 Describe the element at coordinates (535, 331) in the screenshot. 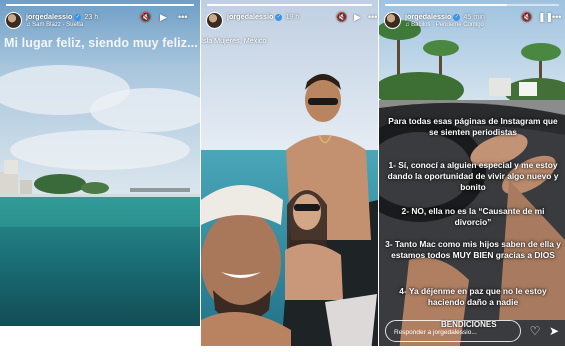

I see `heart-icon: ♡` at that location.